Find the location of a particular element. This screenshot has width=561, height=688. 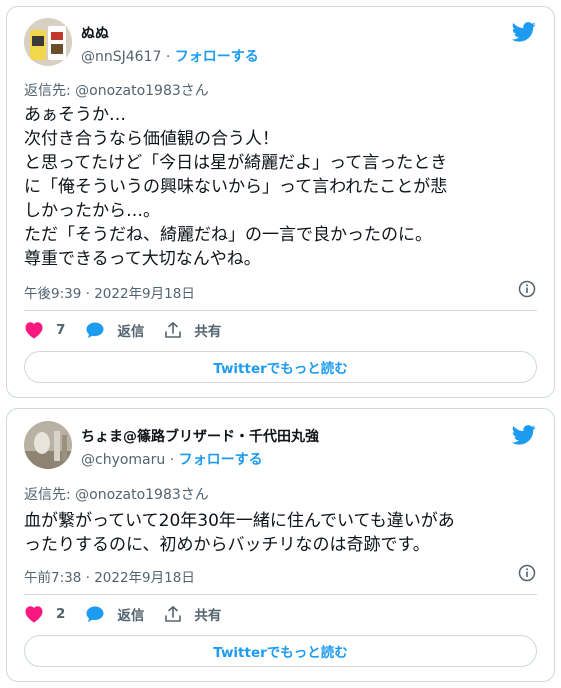

tweet-line: と思ってたけど「今日は星が綺麗だよ」って言ったとき is located at coordinates (236, 163).